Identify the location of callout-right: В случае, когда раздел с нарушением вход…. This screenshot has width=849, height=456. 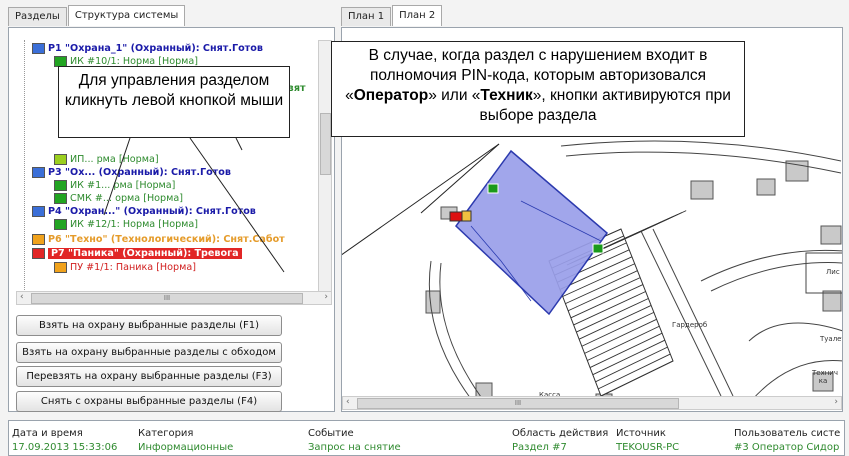
(538, 89).